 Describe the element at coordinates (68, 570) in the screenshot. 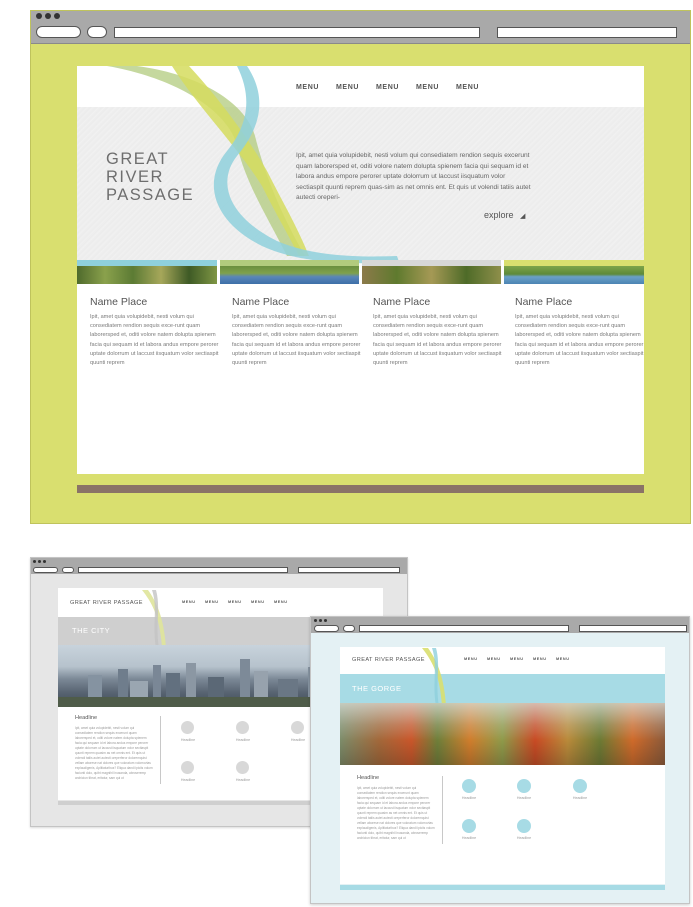

I see `city-forward-button` at that location.